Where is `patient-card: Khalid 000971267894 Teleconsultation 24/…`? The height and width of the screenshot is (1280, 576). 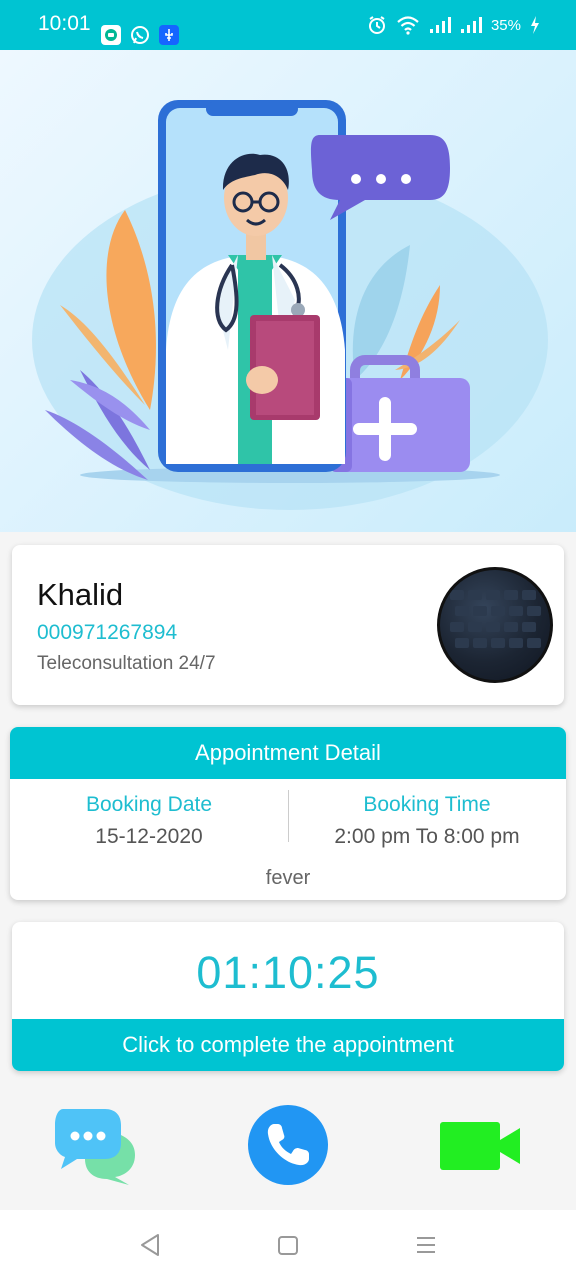 patient-card: Khalid 000971267894 Teleconsultation 24/… is located at coordinates (288, 625).